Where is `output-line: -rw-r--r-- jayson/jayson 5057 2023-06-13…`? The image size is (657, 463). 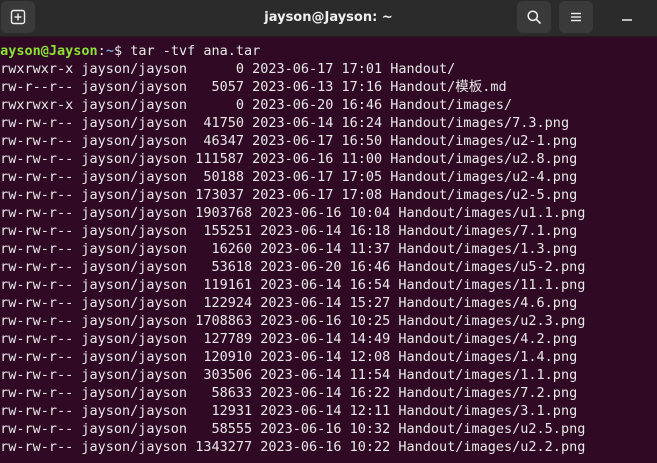
output-line: -rw-r--r-- jayson/jayson 5057 2023-06-13… is located at coordinates (253, 87).